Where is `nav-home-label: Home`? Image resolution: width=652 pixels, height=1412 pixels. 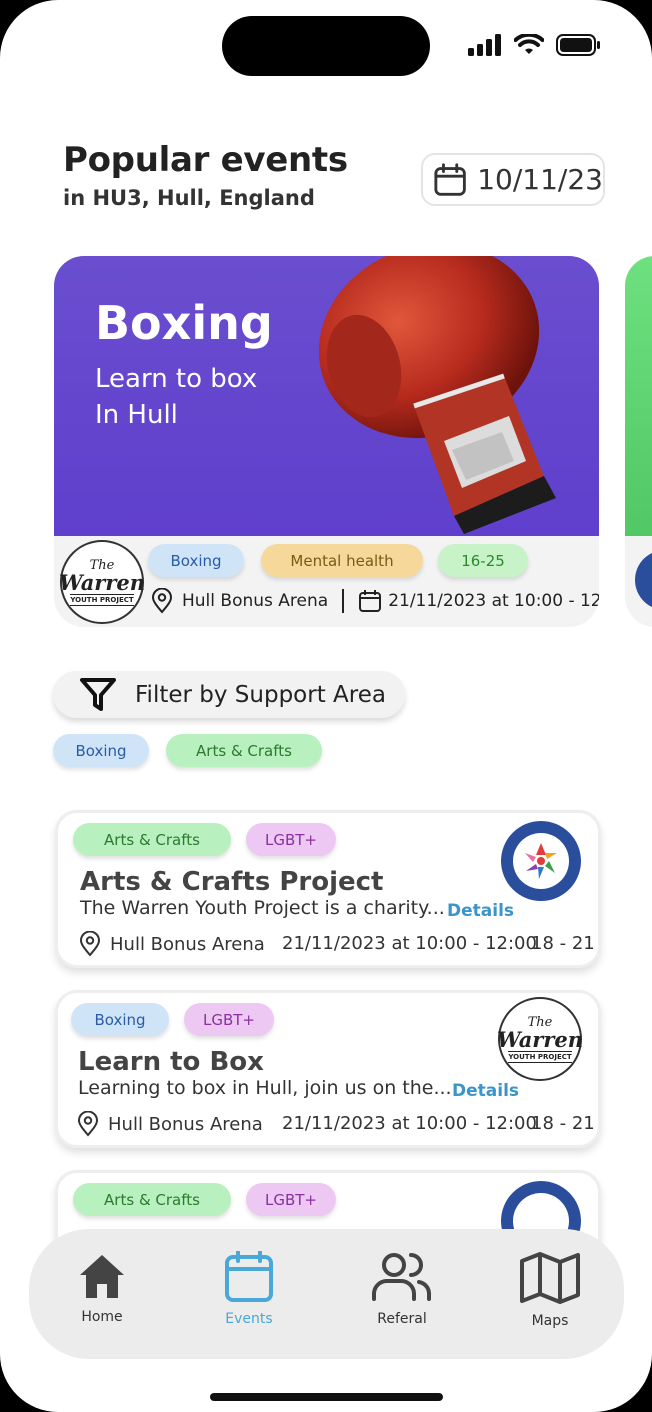 nav-home-label: Home is located at coordinates (102, 1317).